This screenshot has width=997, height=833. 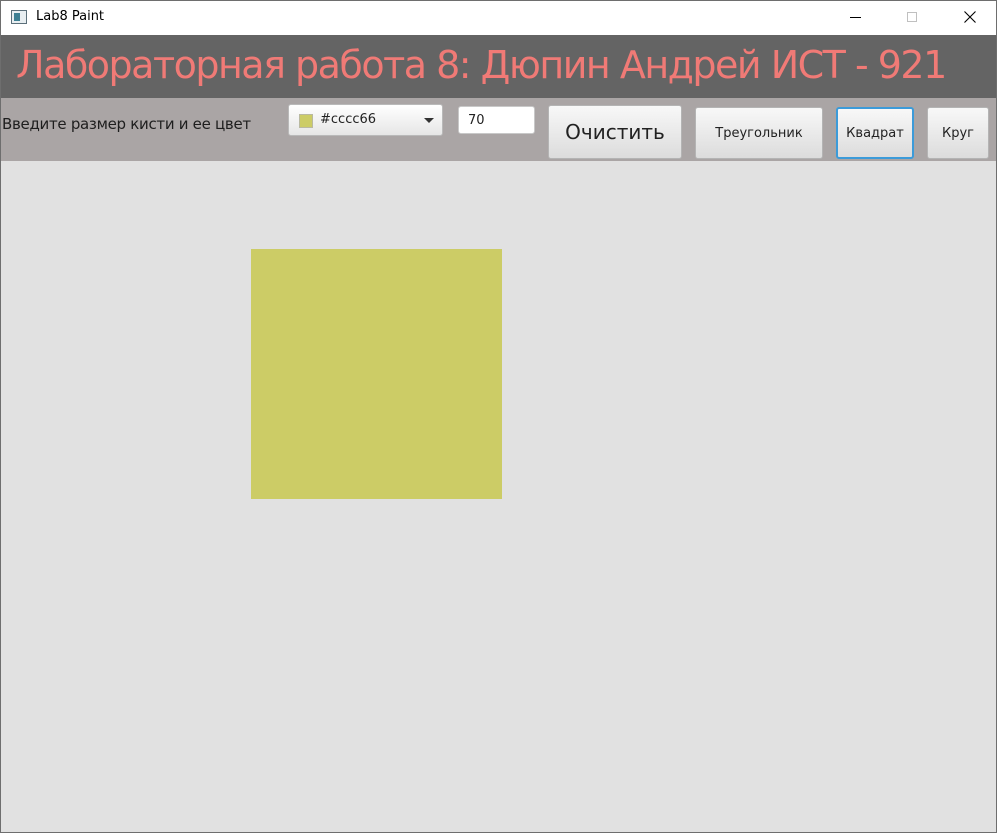 I want to click on color-value: #cccc66, so click(x=348, y=119).